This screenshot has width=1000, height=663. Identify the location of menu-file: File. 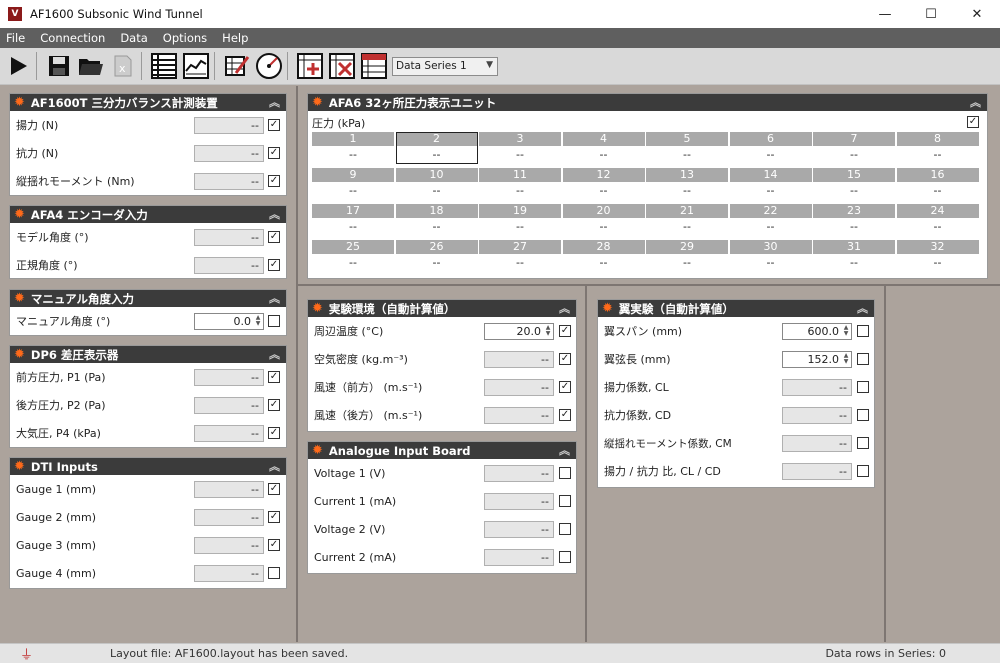
(17, 38).